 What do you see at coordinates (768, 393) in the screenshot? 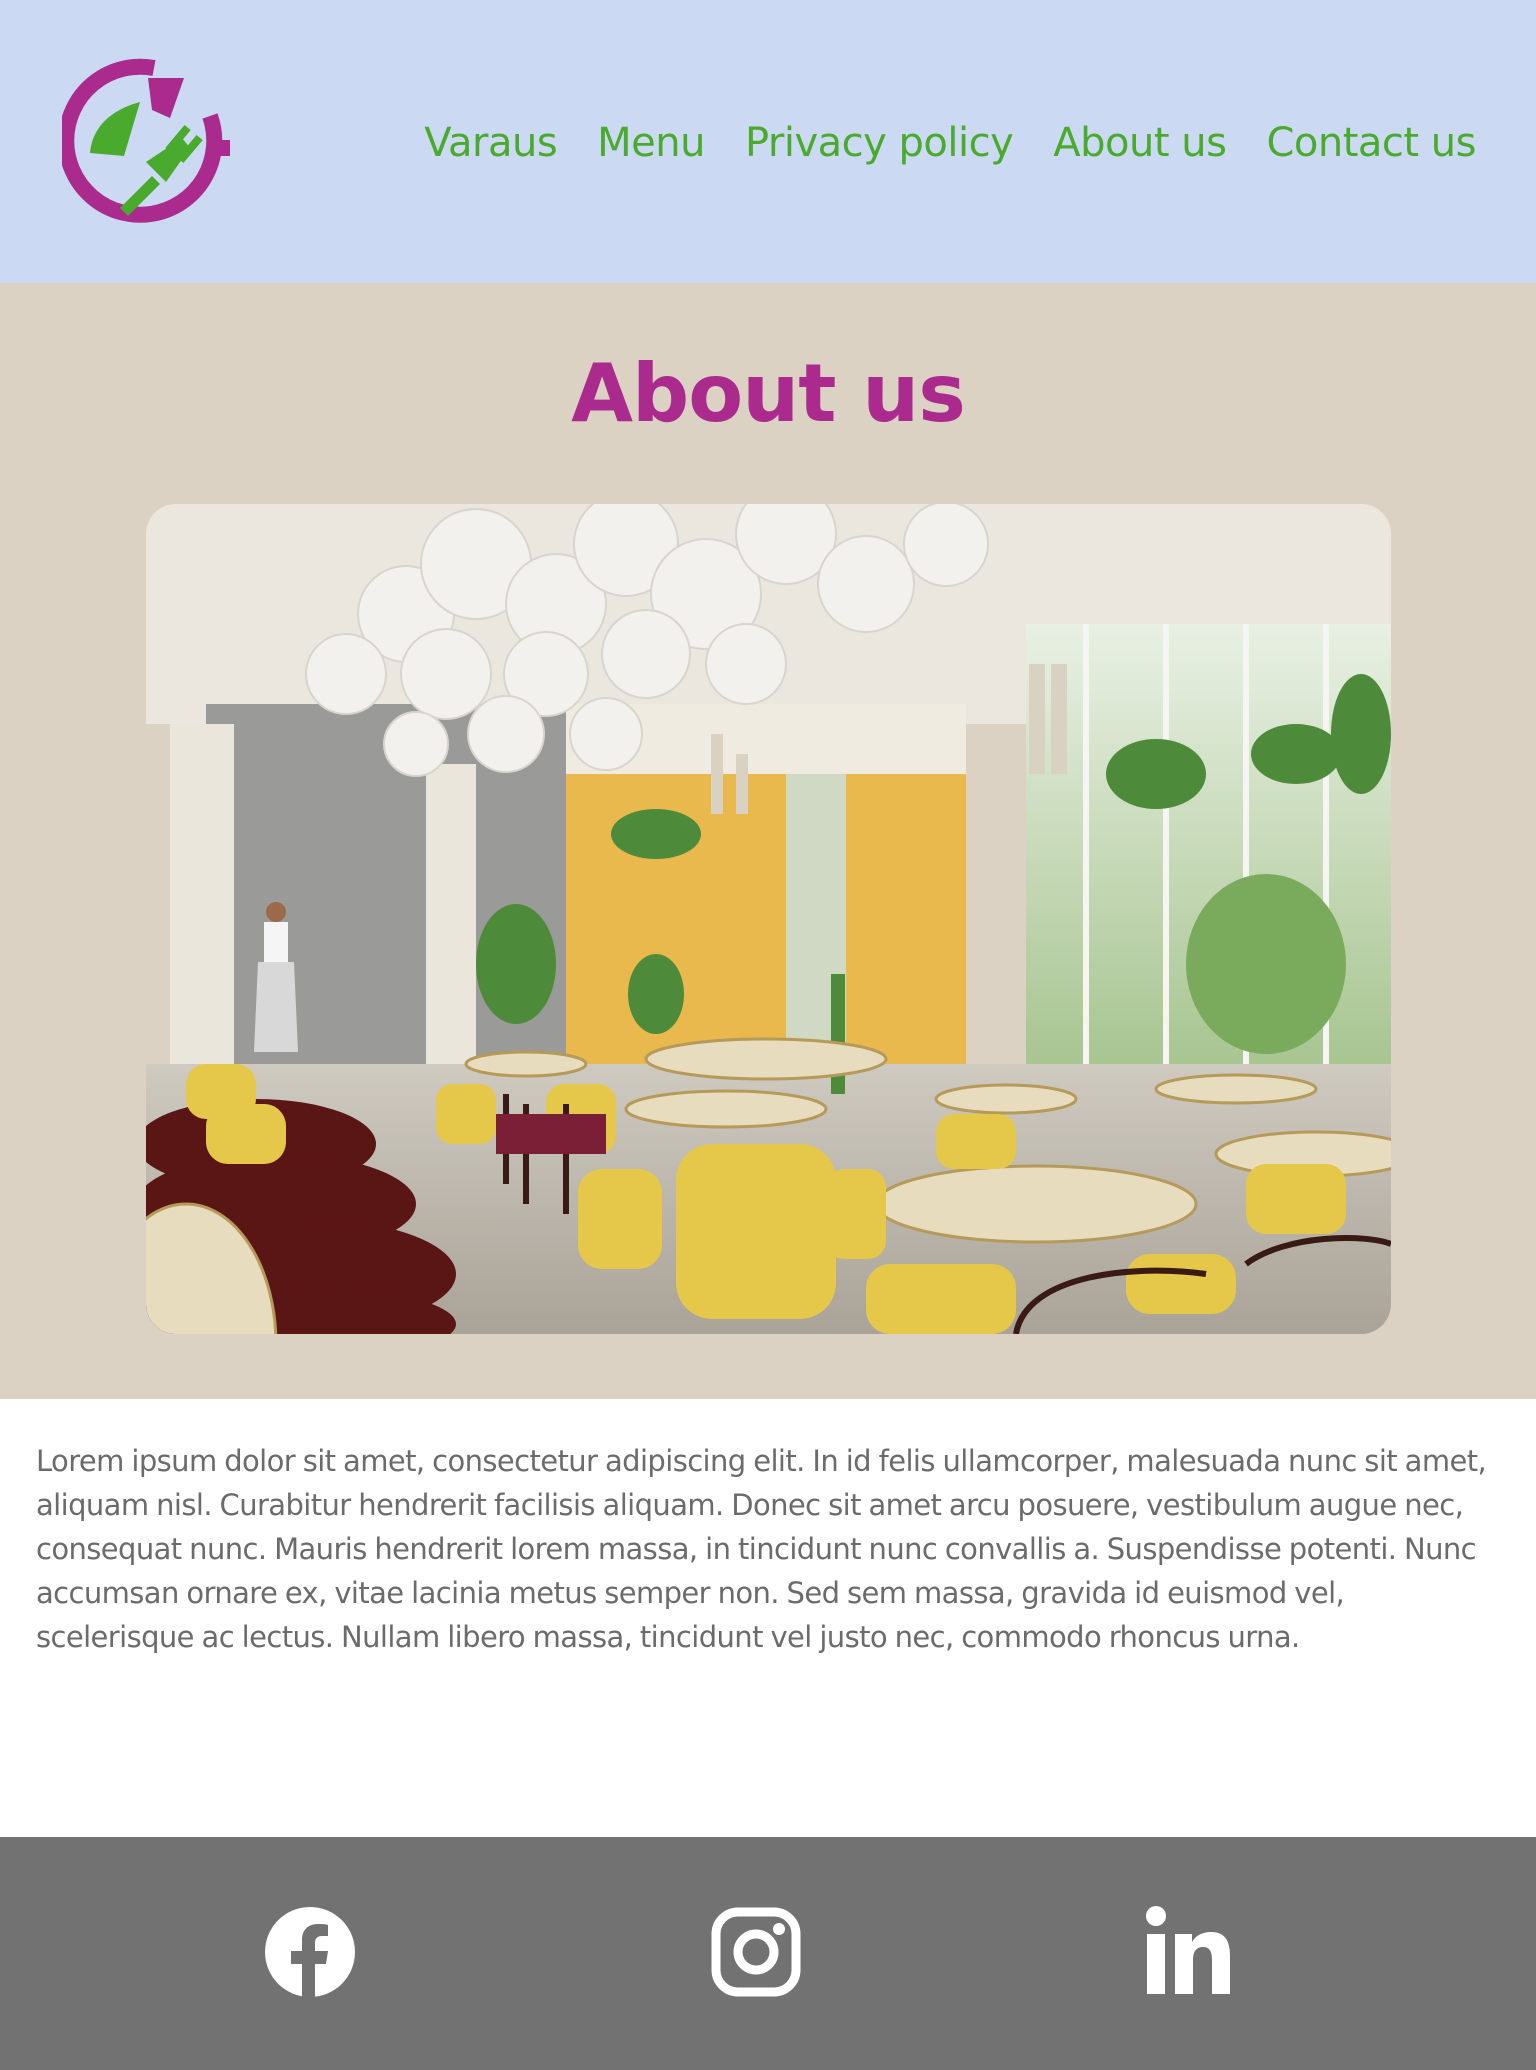
I see `page-title: About us` at bounding box center [768, 393].